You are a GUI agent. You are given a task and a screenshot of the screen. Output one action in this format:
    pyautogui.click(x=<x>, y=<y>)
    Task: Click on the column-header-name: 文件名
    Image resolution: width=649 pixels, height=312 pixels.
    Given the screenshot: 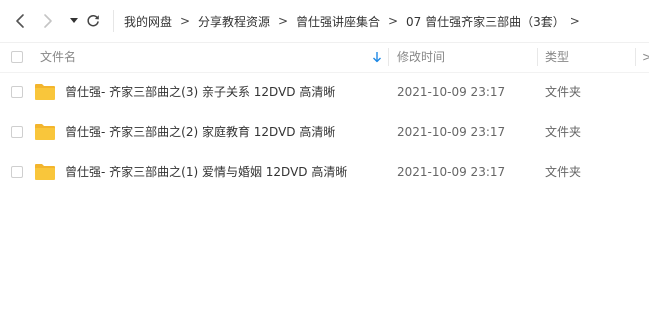 What is the action you would take?
    pyautogui.click(x=58, y=57)
    